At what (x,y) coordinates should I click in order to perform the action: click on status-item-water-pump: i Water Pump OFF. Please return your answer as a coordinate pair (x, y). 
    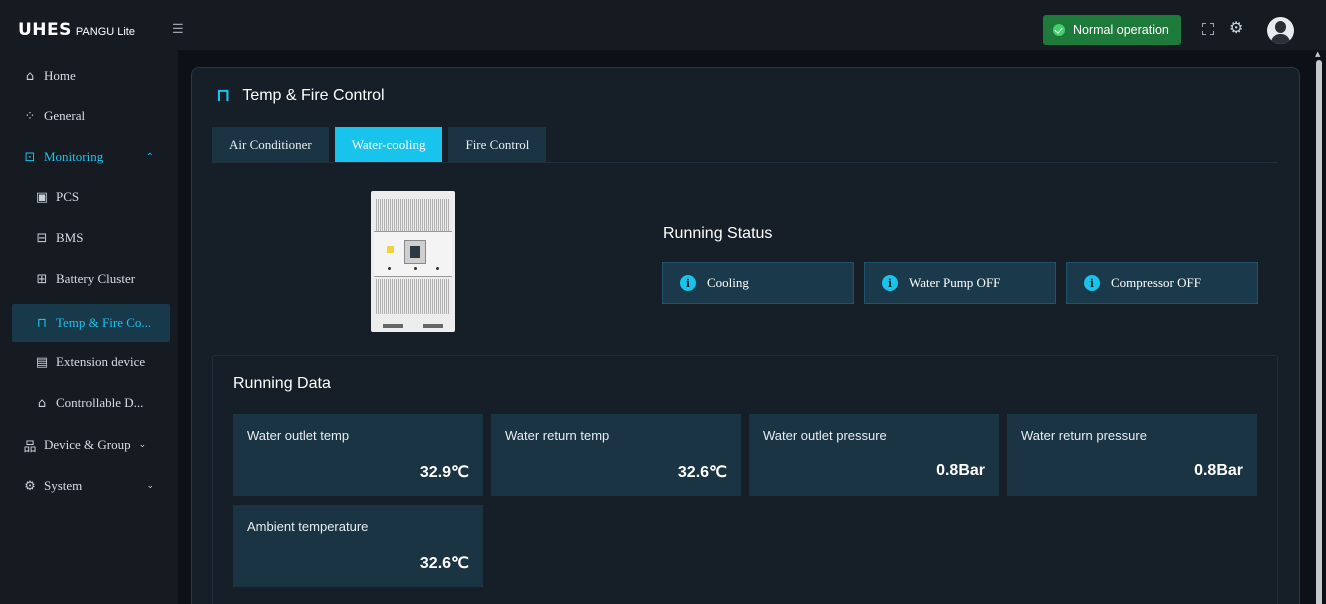
    Looking at the image, I should click on (960, 283).